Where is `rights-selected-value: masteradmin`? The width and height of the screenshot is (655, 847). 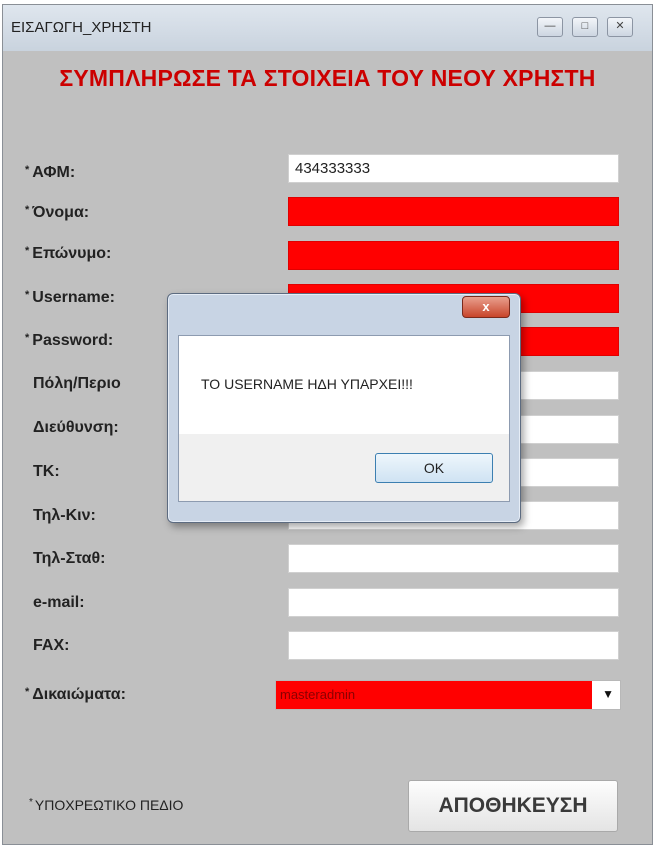 rights-selected-value: masteradmin is located at coordinates (434, 695).